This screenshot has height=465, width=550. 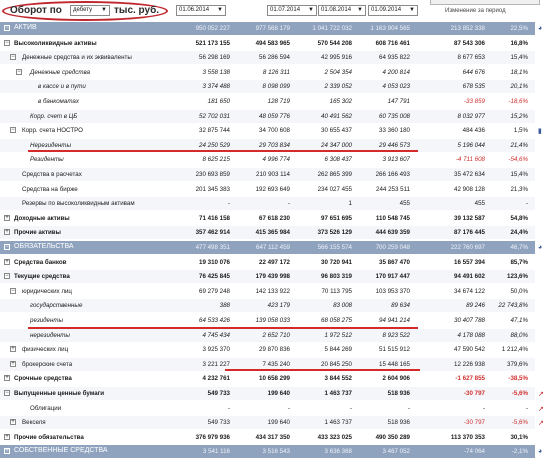 What do you see at coordinates (338, 87) in the screenshot?
I see `value-aug: 2 339 052` at bounding box center [338, 87].